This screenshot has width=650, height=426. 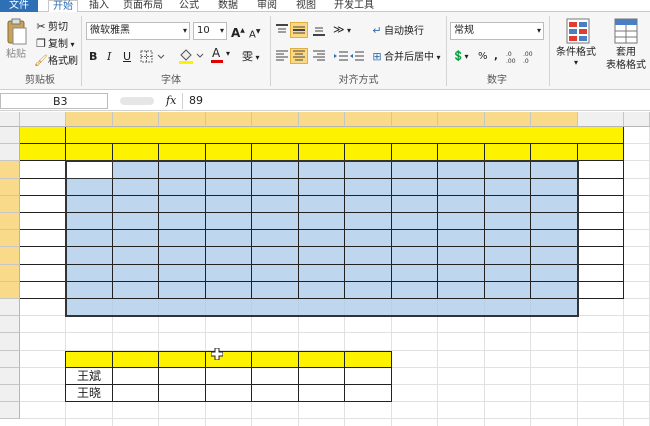 What do you see at coordinates (368, 119) in the screenshot?
I see `column-header-h` at bounding box center [368, 119].